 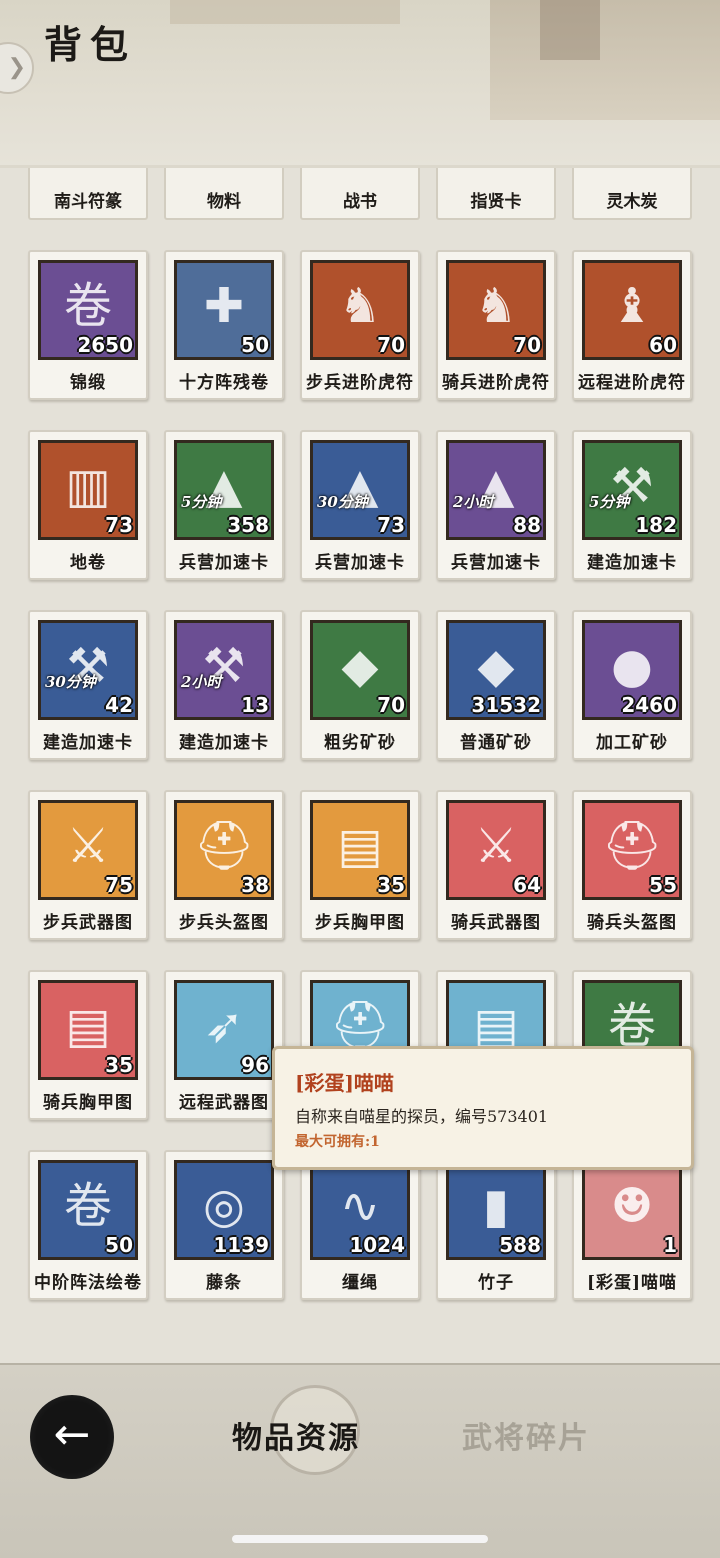 I want to click on item-count: 358, so click(x=248, y=525).